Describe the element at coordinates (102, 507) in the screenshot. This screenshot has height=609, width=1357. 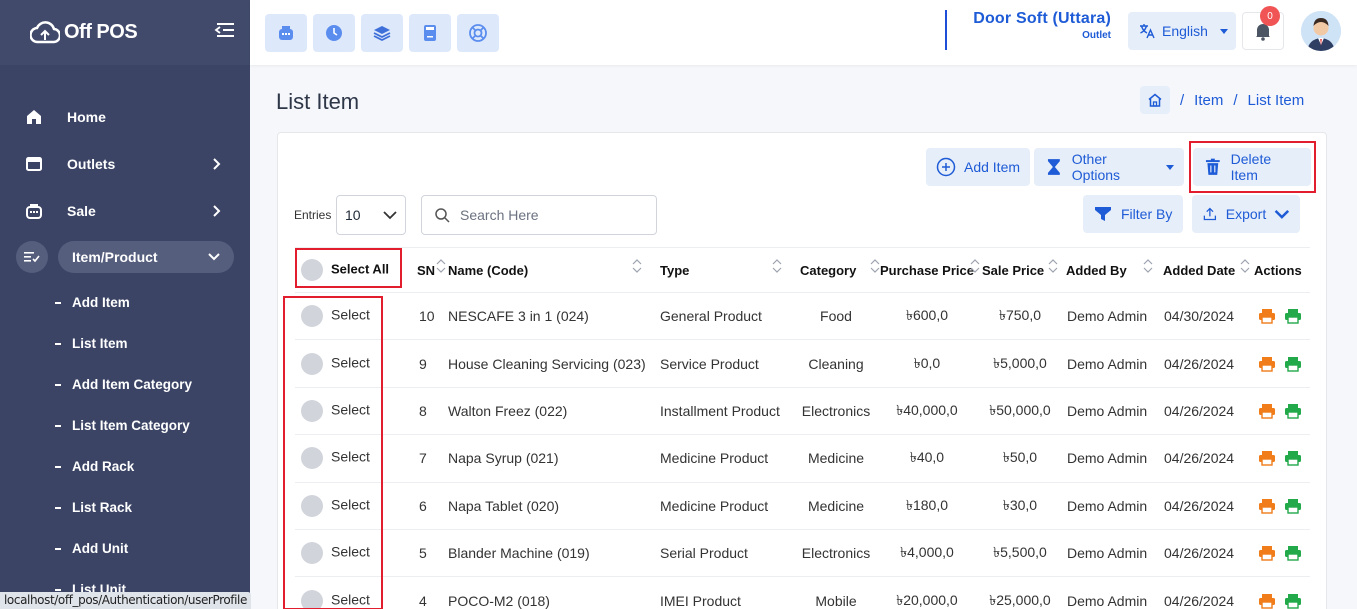
I see `sidebar-sub-label: List Rack` at that location.